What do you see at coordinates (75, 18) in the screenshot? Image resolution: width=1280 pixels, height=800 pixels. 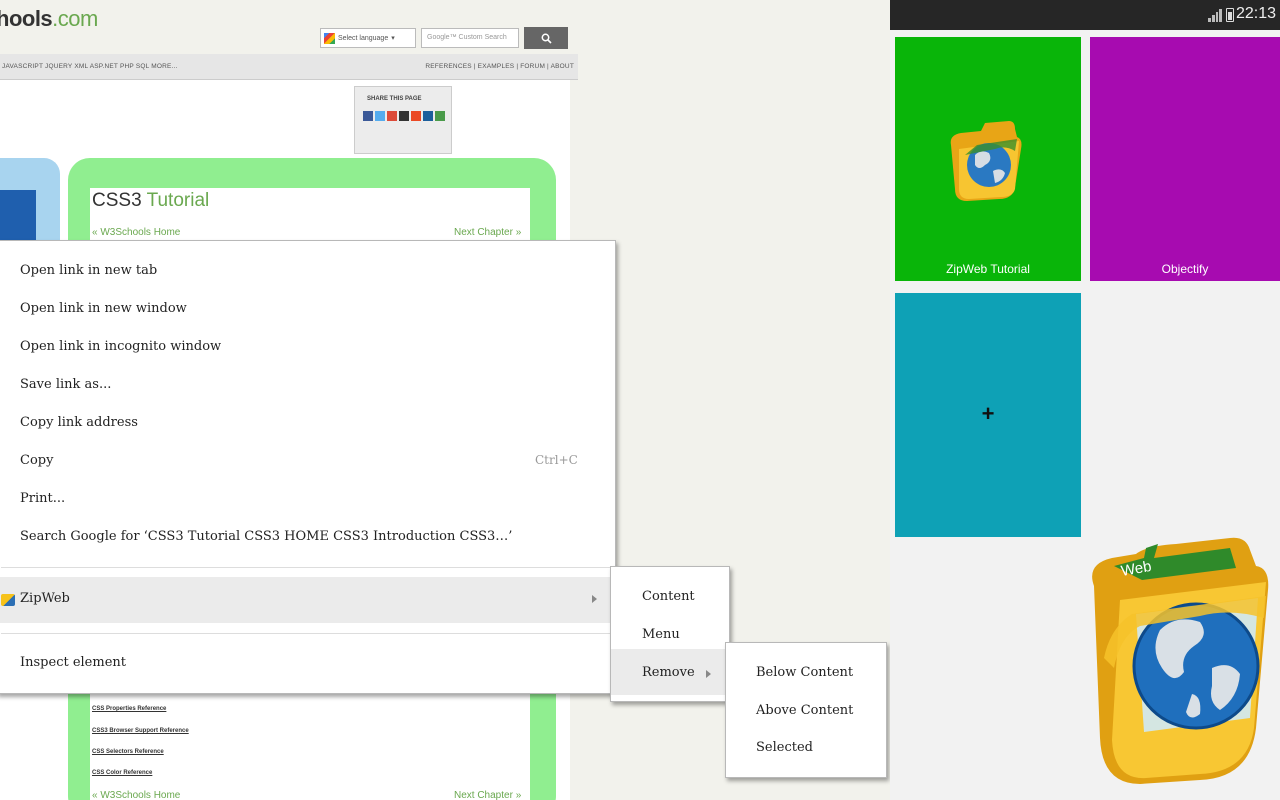 I see `logo-domain: .com` at bounding box center [75, 18].